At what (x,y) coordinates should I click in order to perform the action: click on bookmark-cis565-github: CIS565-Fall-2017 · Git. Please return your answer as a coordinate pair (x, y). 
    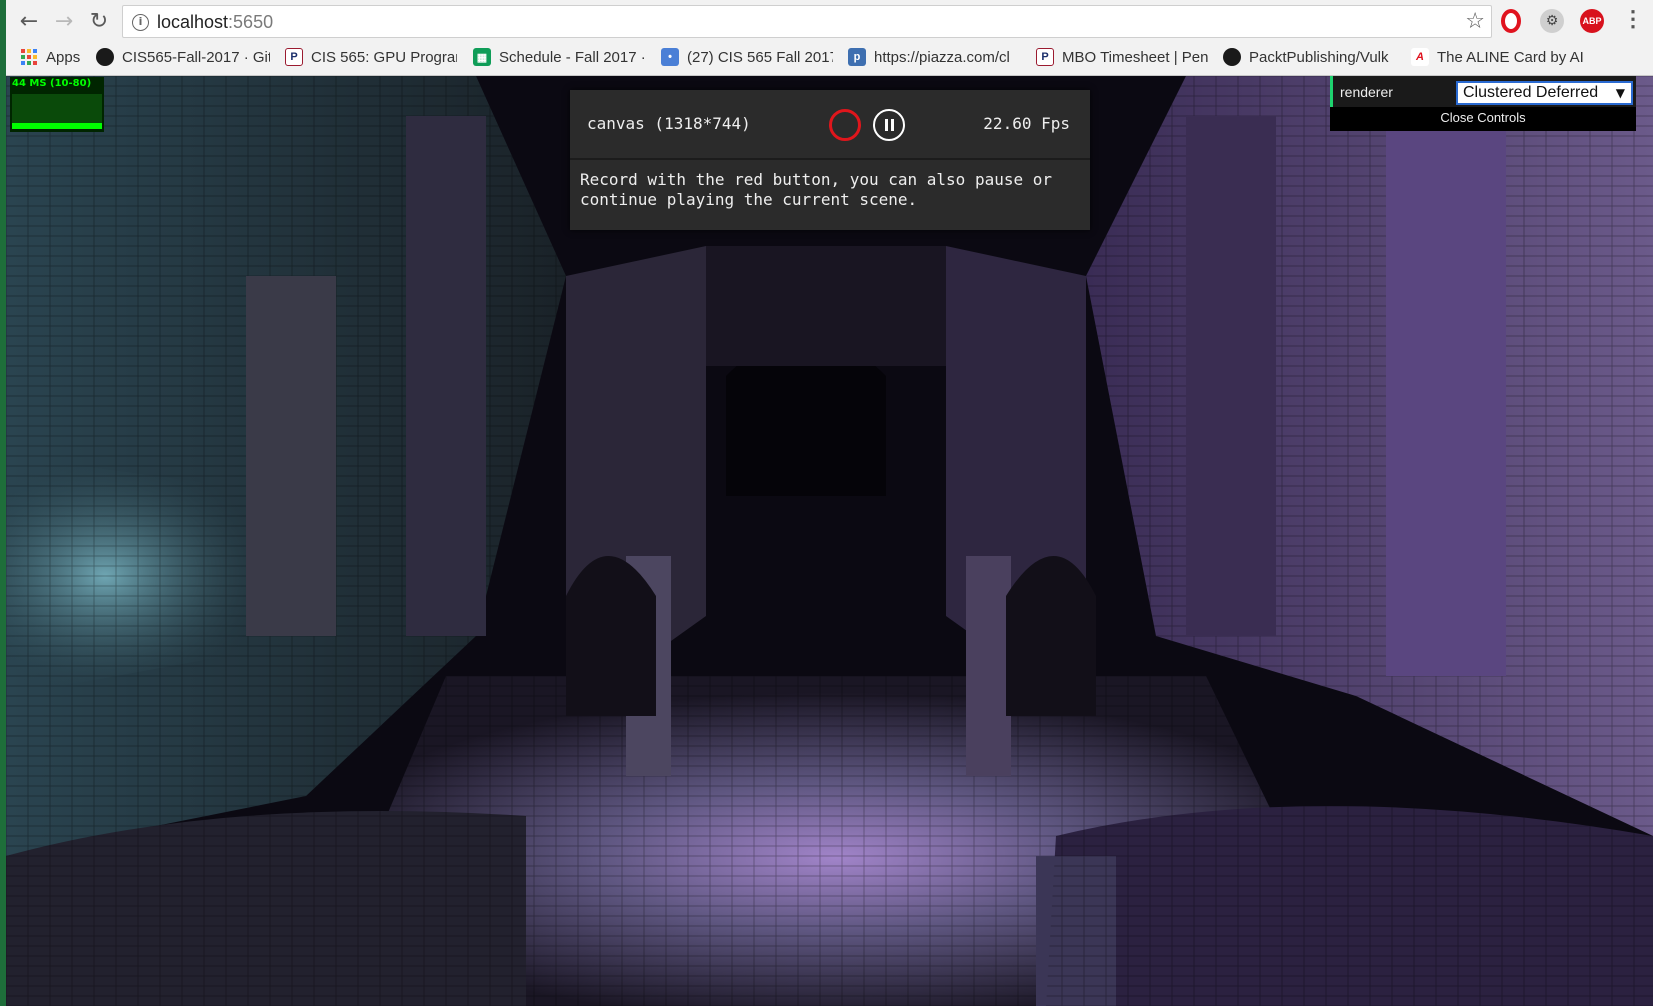
    Looking at the image, I should click on (183, 57).